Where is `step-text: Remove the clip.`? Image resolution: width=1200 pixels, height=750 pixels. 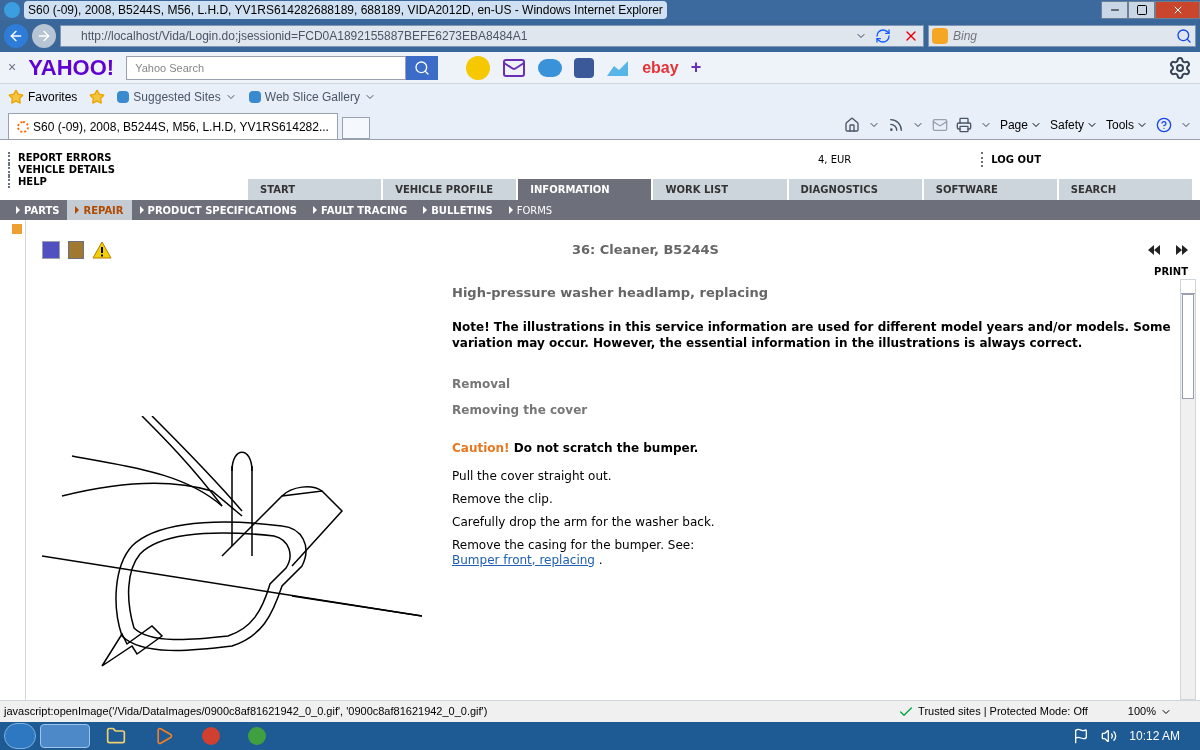 step-text: Remove the clip. is located at coordinates (502, 499).